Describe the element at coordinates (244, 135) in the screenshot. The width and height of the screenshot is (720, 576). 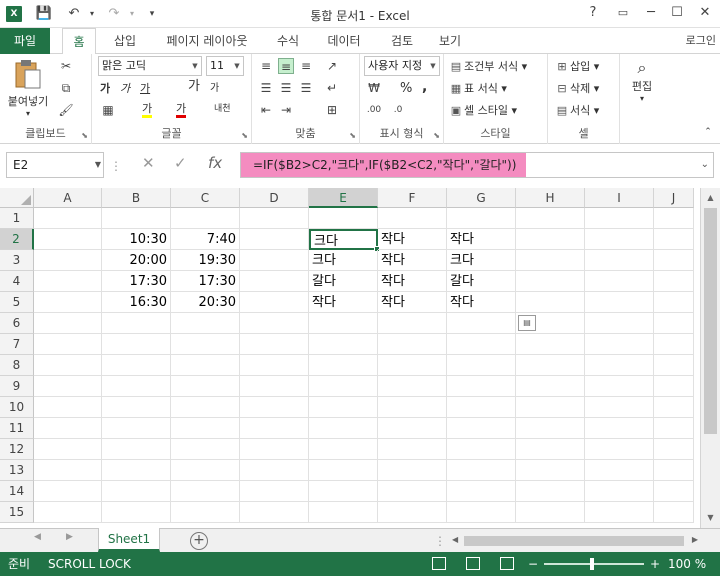
I see `font-launcher-icon: ⬊` at that location.